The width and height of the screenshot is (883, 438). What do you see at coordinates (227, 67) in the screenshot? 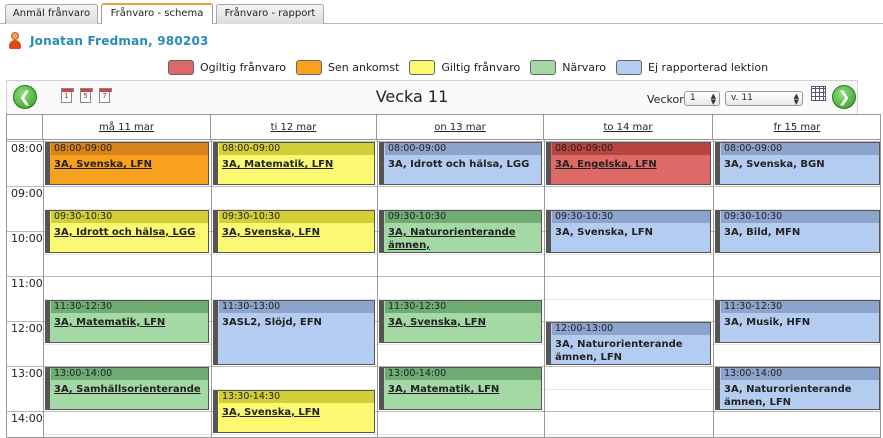
I see `legend-item-ogiltig: Ogiltig frånvaro` at bounding box center [227, 67].